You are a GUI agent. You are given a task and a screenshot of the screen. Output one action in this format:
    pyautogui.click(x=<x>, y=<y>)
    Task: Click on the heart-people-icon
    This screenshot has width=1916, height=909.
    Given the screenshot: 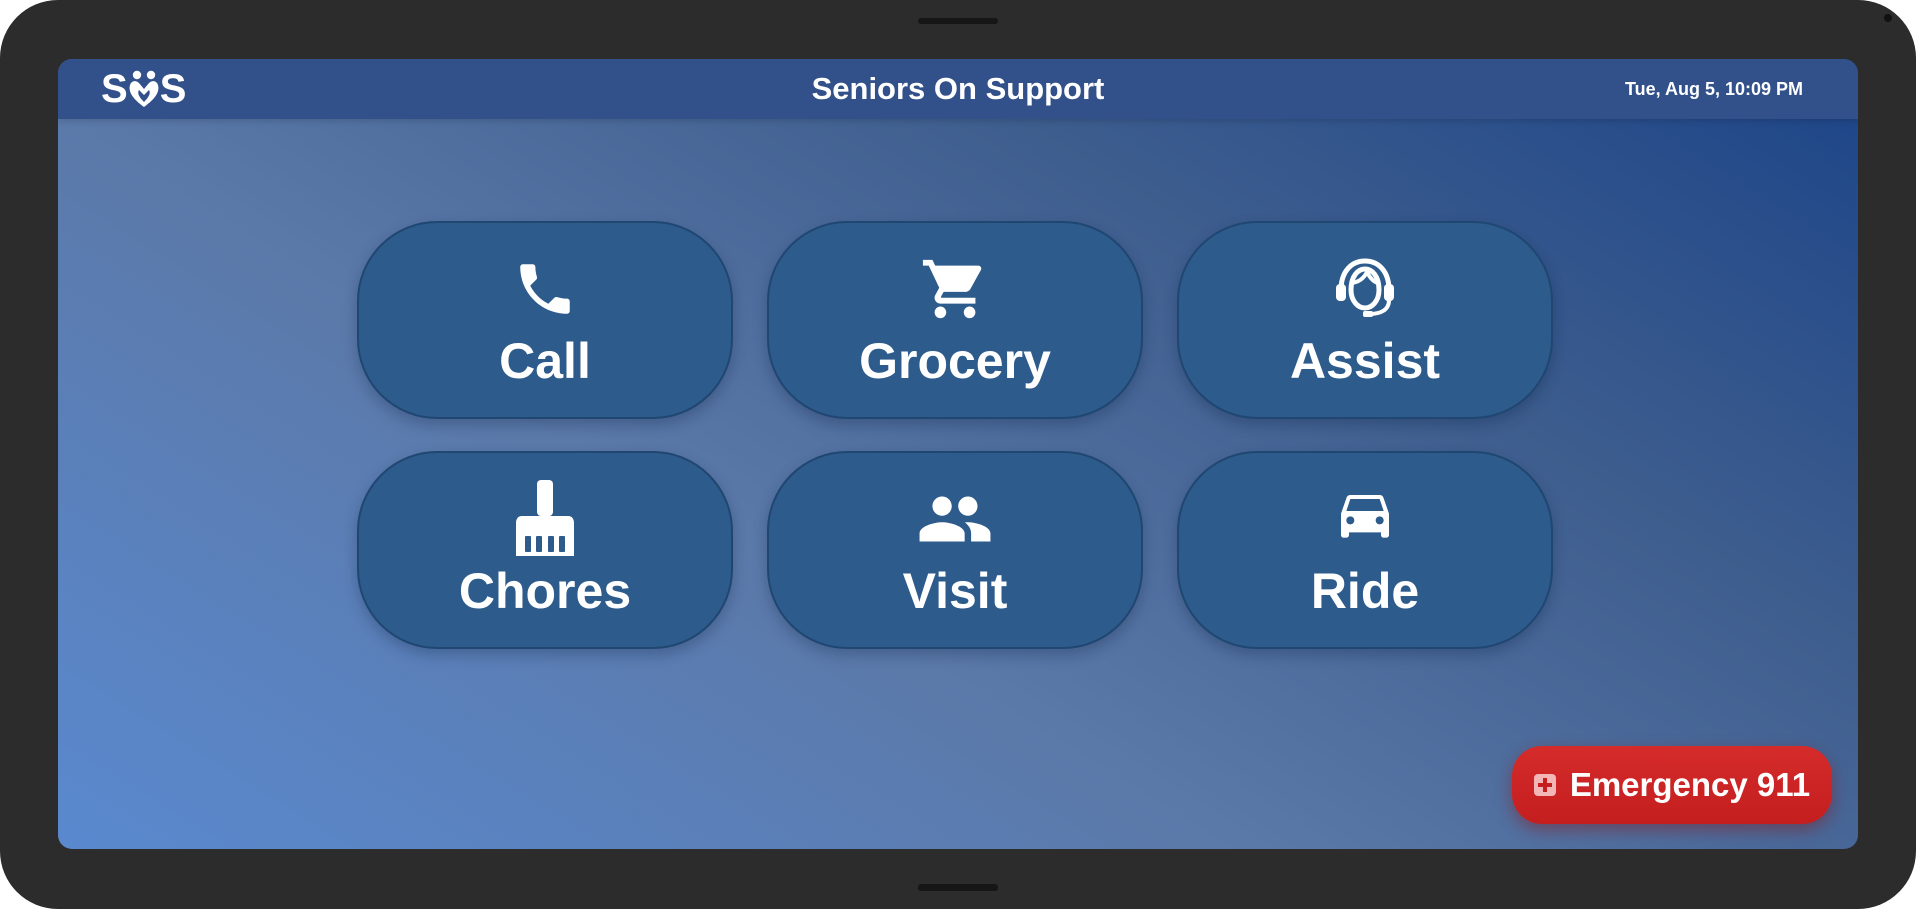 What is the action you would take?
    pyautogui.click(x=144, y=89)
    